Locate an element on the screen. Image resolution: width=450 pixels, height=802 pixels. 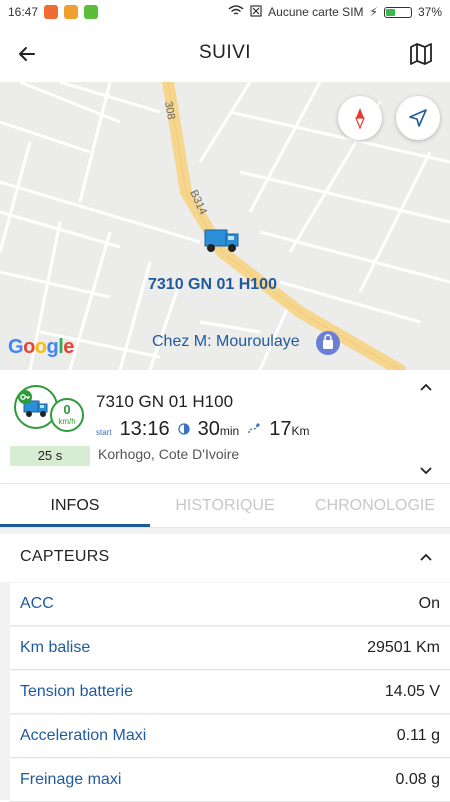
sensor-label: ACC is located at coordinates (37, 603).